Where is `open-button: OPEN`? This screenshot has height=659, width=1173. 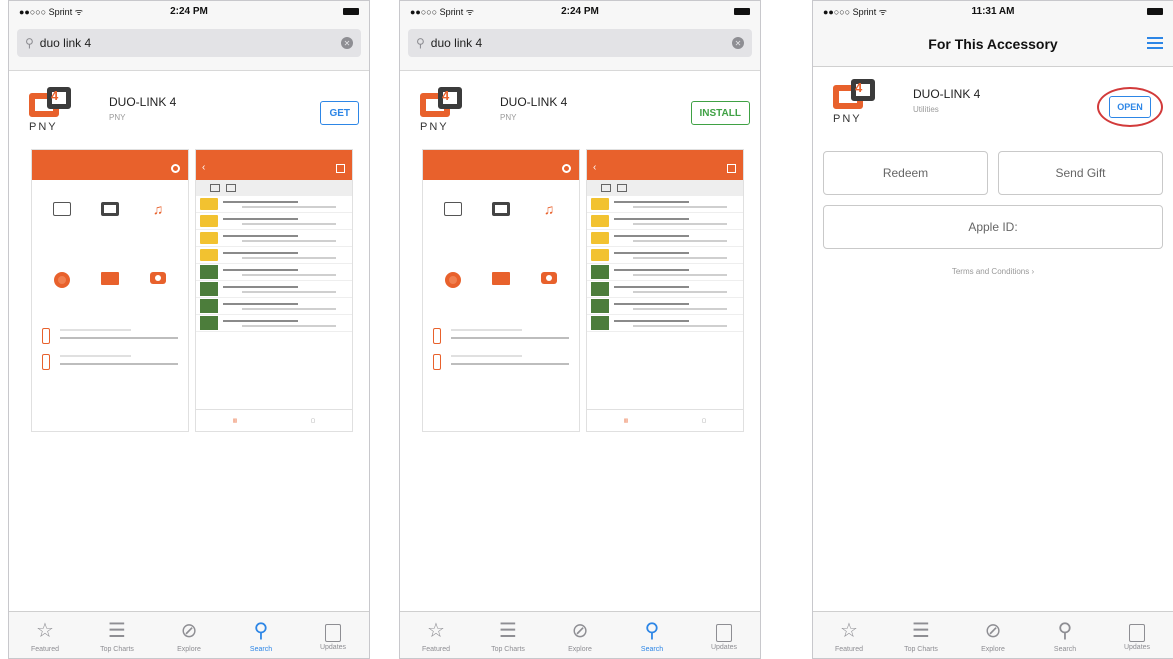 open-button: OPEN is located at coordinates (1130, 107).